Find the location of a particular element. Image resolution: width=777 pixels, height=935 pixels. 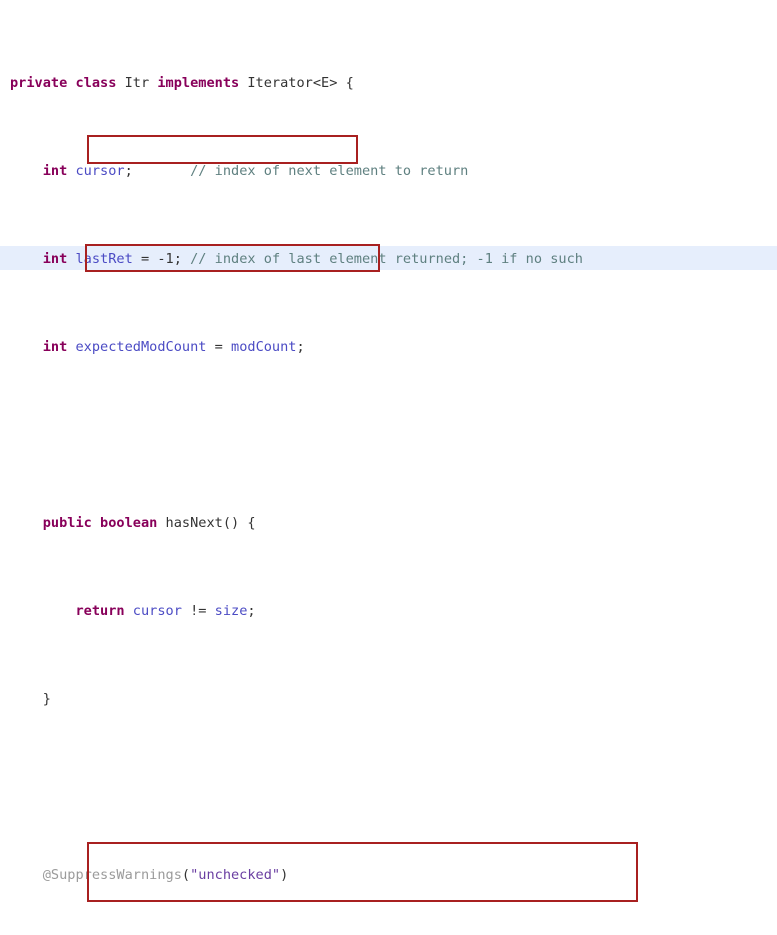

annotation-box-hasnext-return is located at coordinates (222, 149).